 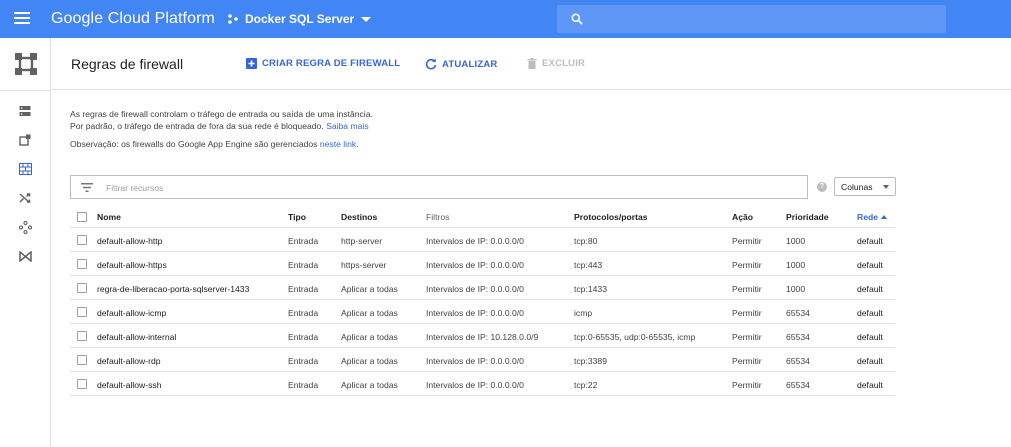 I want to click on delete-button: EXCLUIR, so click(x=556, y=63).